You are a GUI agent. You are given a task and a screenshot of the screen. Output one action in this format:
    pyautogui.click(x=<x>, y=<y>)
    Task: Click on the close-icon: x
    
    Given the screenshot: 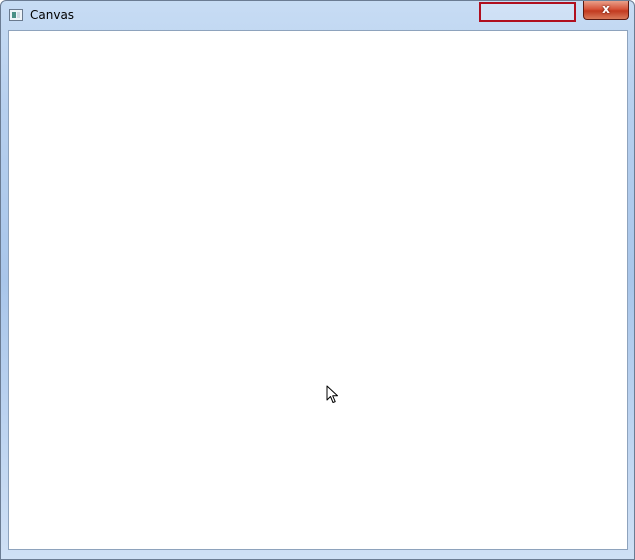 What is the action you would take?
    pyautogui.click(x=606, y=9)
    